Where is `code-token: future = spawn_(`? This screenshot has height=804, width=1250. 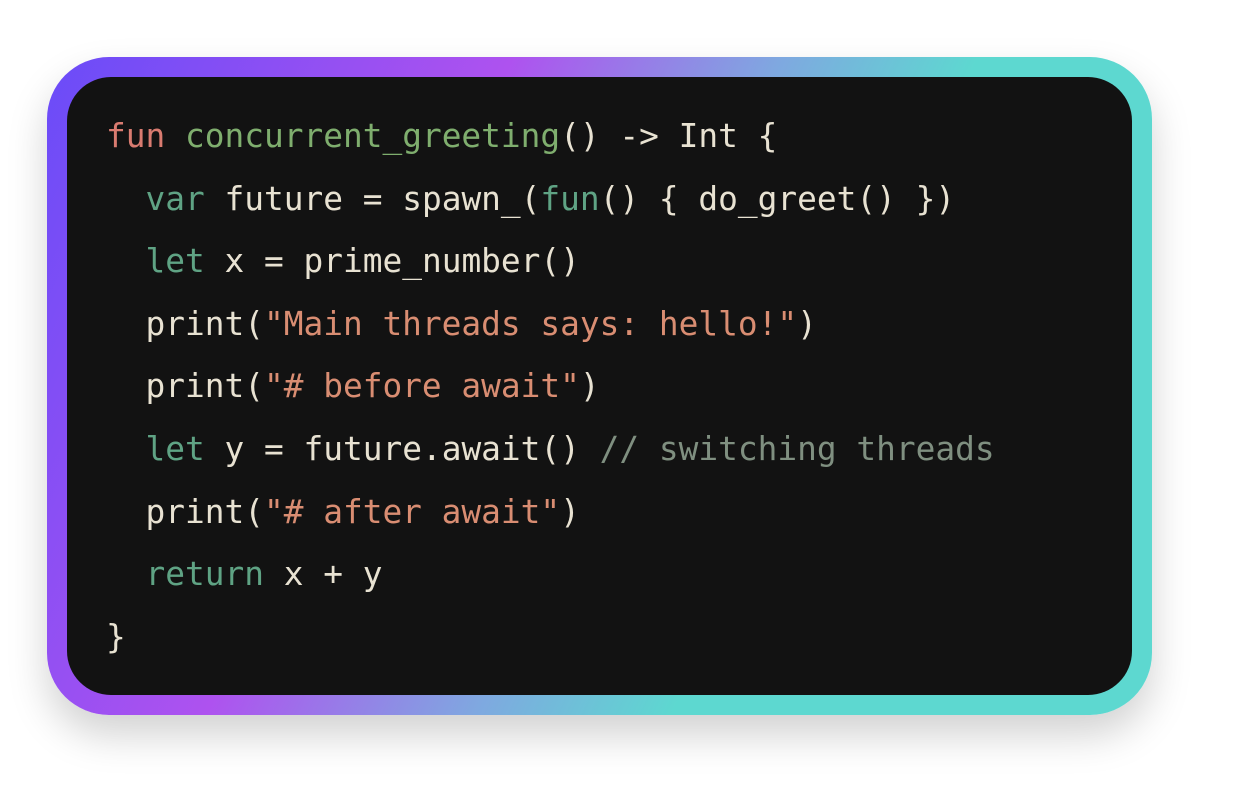 code-token: future = spawn_( is located at coordinates (372, 198).